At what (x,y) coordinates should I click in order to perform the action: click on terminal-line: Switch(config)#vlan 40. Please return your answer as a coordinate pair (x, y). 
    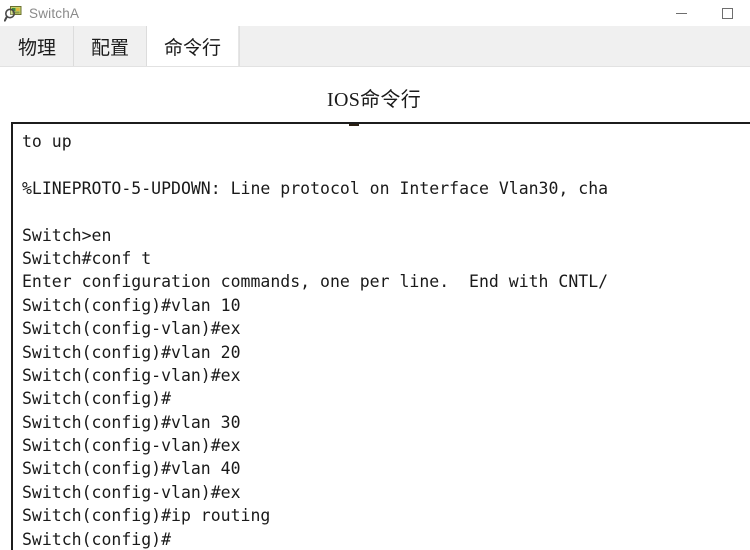
    Looking at the image, I should click on (131, 469).